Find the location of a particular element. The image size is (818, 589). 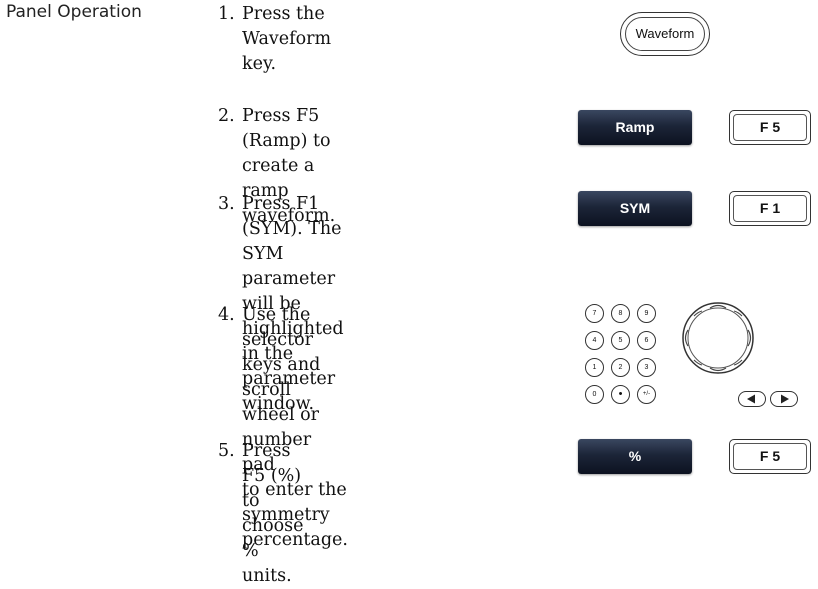

step-number: 1. is located at coordinates (226, 14).